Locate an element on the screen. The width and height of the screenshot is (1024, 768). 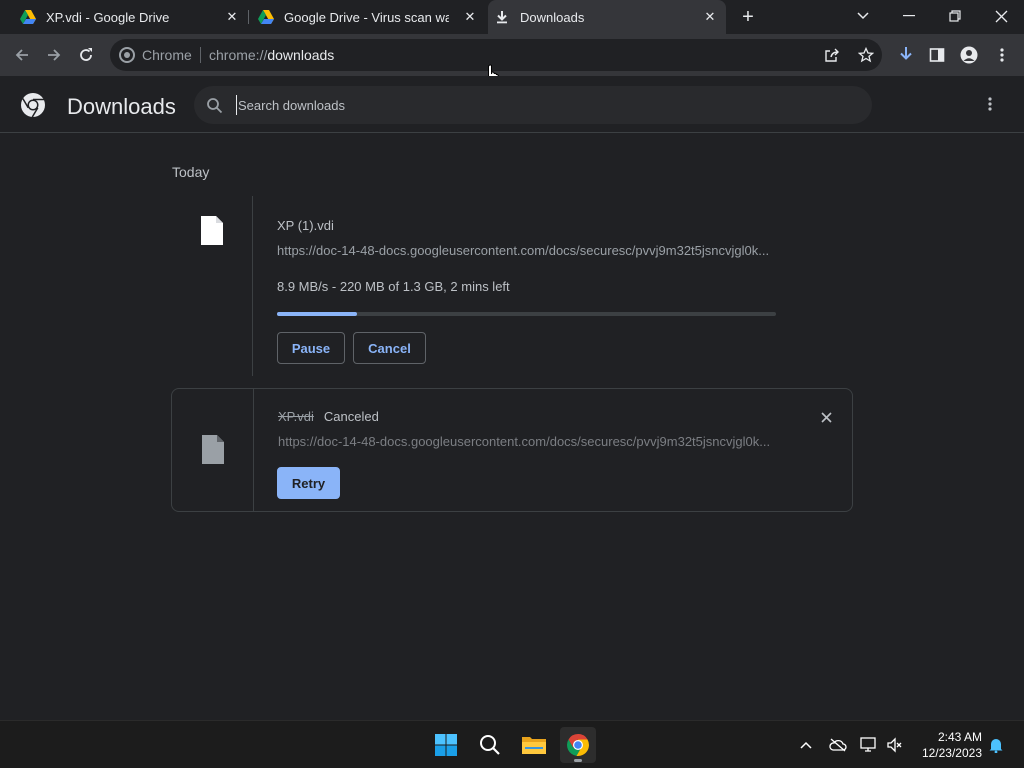
address-chip: Chrome is located at coordinates (167, 55).